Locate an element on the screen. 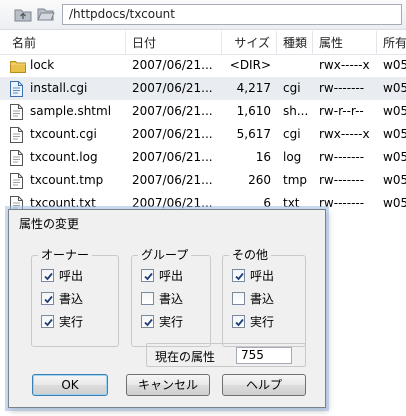  group-title: オーナー is located at coordinates (65, 255).